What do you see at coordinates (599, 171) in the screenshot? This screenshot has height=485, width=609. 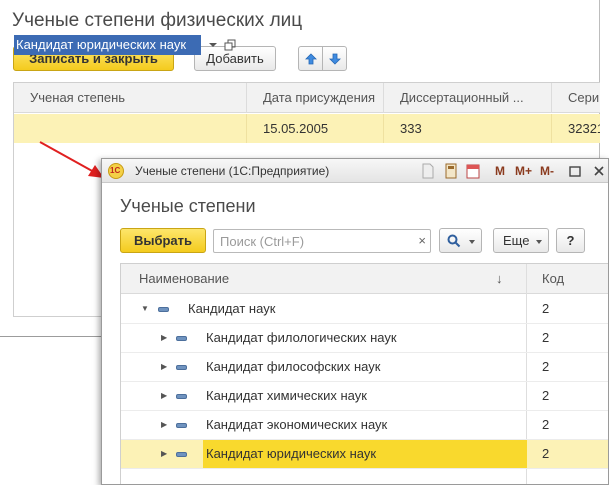 I see `close-icon` at bounding box center [599, 171].